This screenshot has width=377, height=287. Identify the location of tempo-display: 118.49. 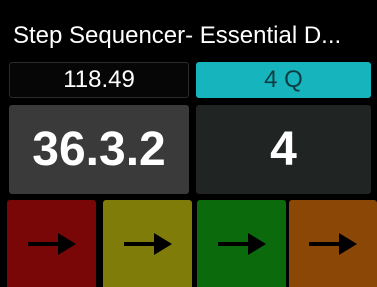
(99, 80).